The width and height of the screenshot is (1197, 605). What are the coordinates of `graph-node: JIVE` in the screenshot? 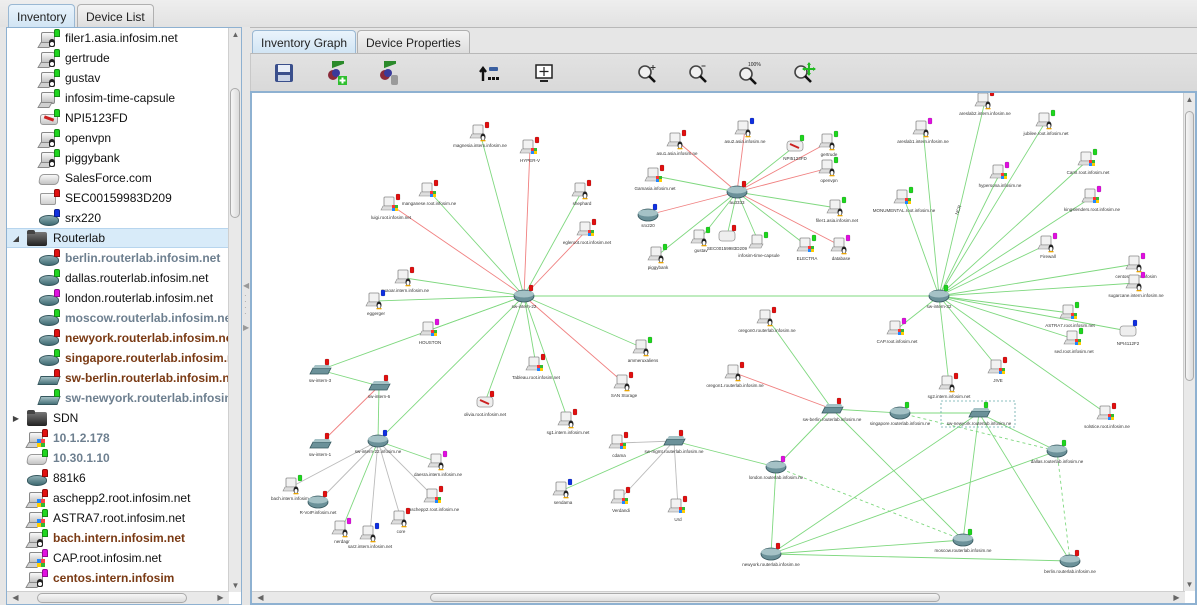 It's located at (997, 369).